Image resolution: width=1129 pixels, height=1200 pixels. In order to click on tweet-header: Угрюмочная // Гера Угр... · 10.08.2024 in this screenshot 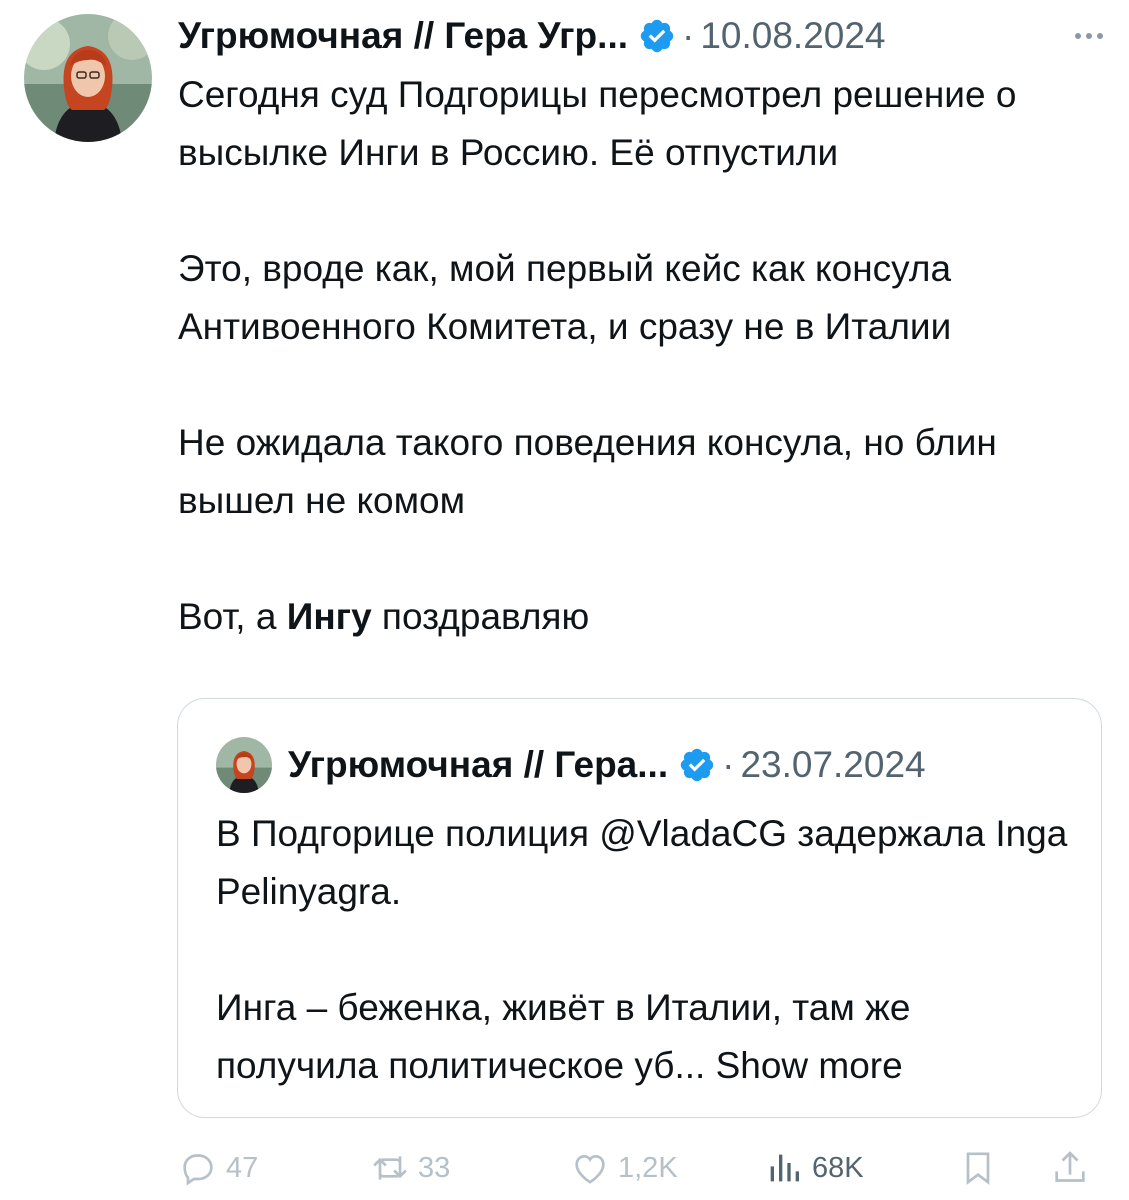, I will do `click(642, 36)`.